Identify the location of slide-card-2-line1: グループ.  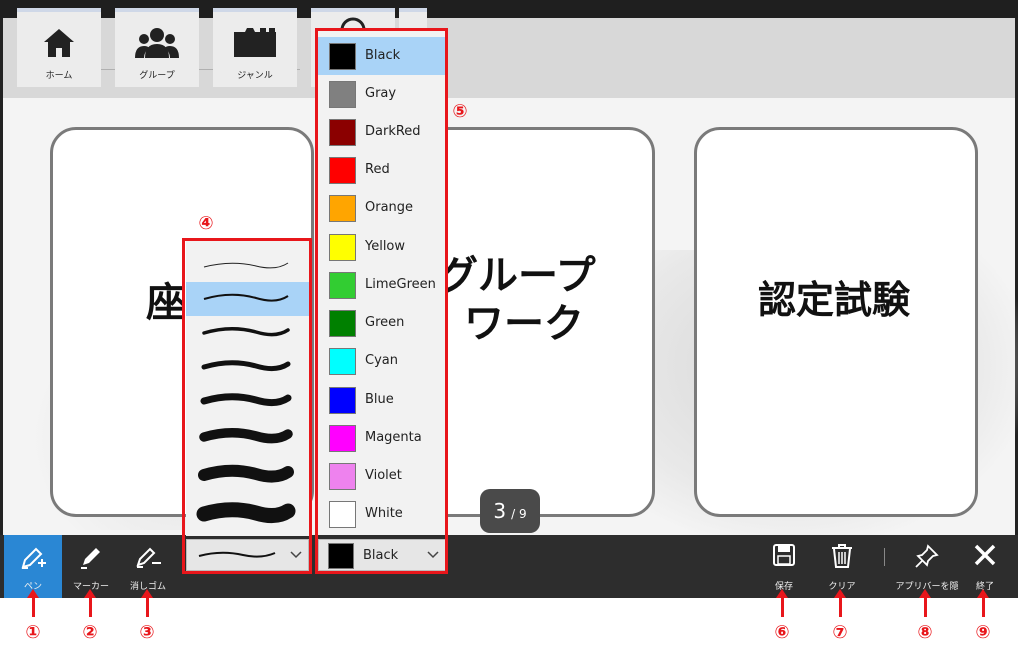
(517, 276).